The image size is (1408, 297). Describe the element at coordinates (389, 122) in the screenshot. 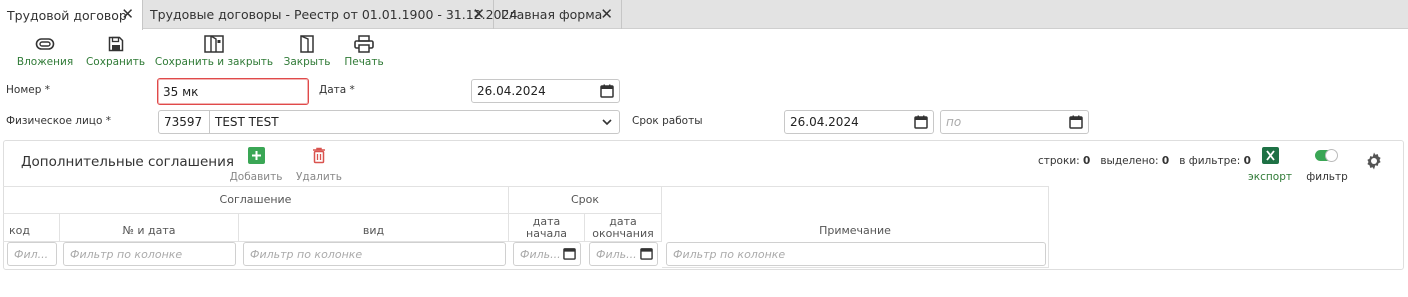

I see `person-select: 73597 TEST TEST` at that location.